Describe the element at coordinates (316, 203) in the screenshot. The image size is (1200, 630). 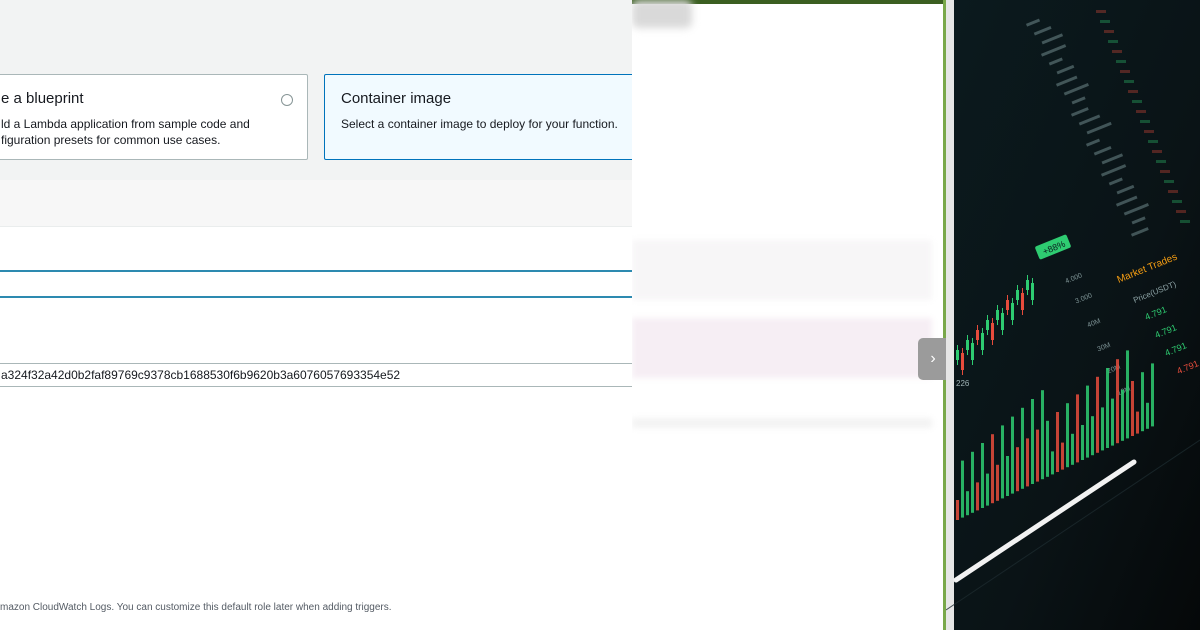
I see `section-header` at that location.